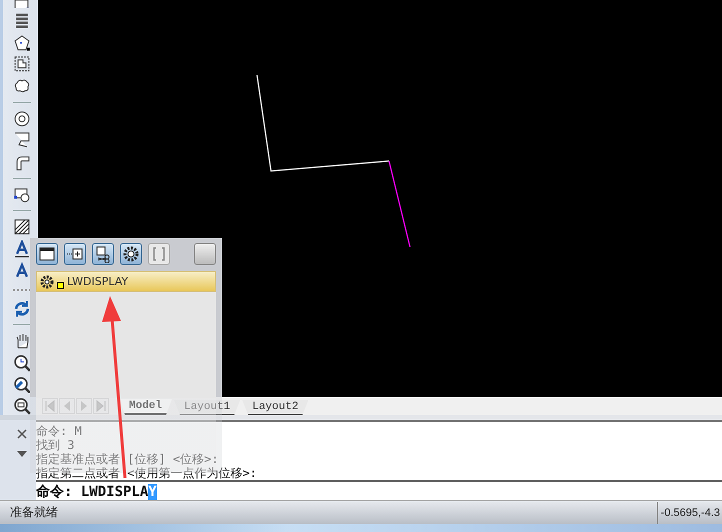  What do you see at coordinates (22, 227) in the screenshot?
I see `hatch-icon` at bounding box center [22, 227].